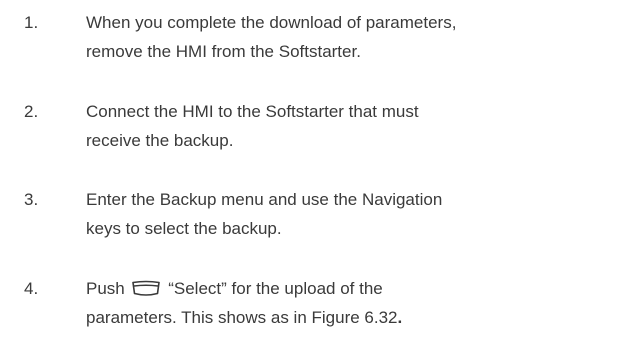 This screenshot has height=356, width=632. Describe the element at coordinates (146, 288) in the screenshot. I see `selection-key-icon` at that location.